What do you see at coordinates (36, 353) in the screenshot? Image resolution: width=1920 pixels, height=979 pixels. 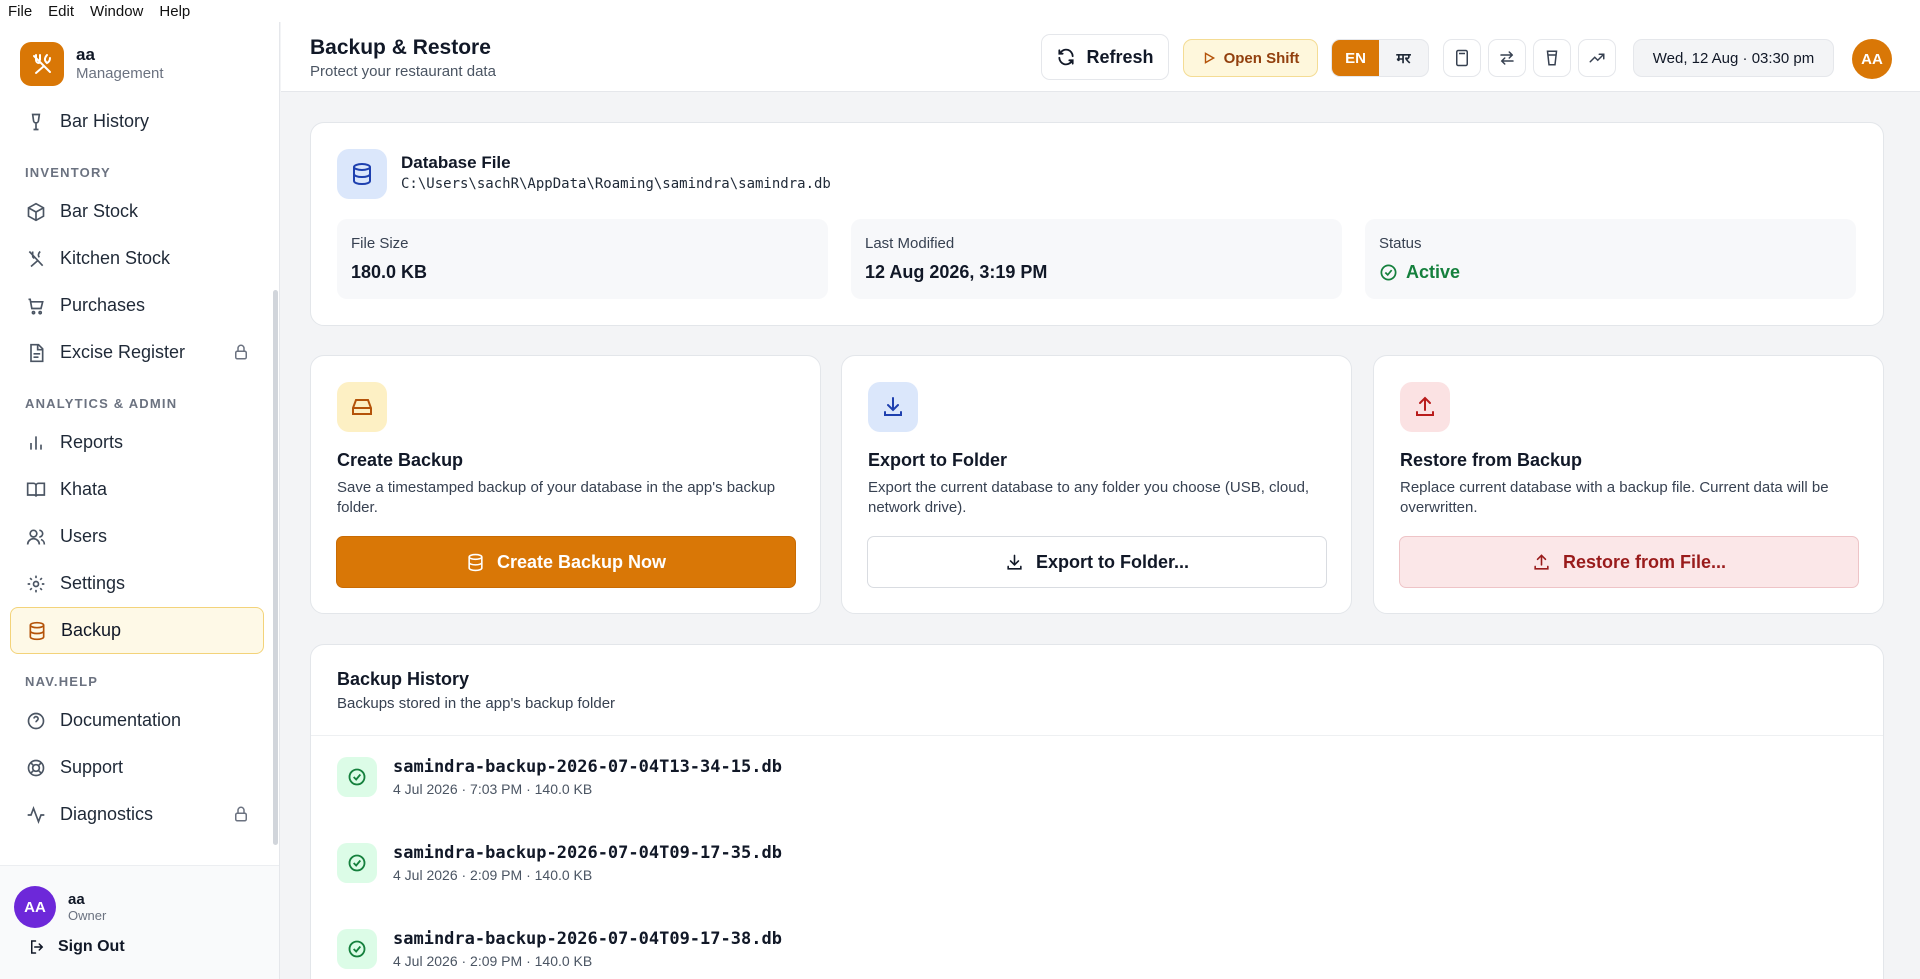 I see `file-icon` at bounding box center [36, 353].